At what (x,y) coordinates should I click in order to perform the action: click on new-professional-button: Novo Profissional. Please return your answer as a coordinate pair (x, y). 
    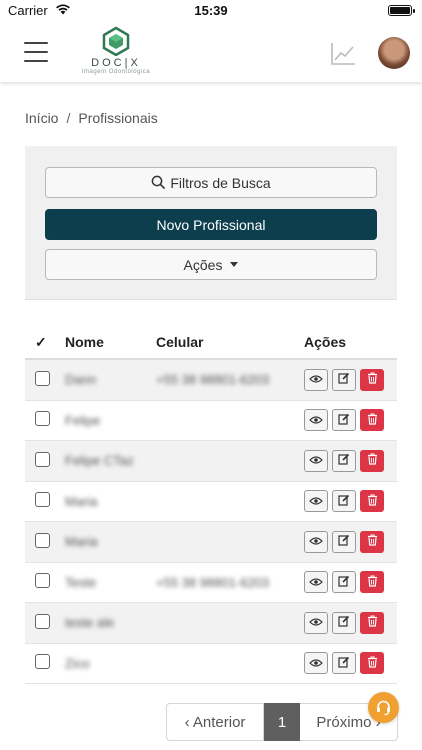
    Looking at the image, I should click on (211, 224).